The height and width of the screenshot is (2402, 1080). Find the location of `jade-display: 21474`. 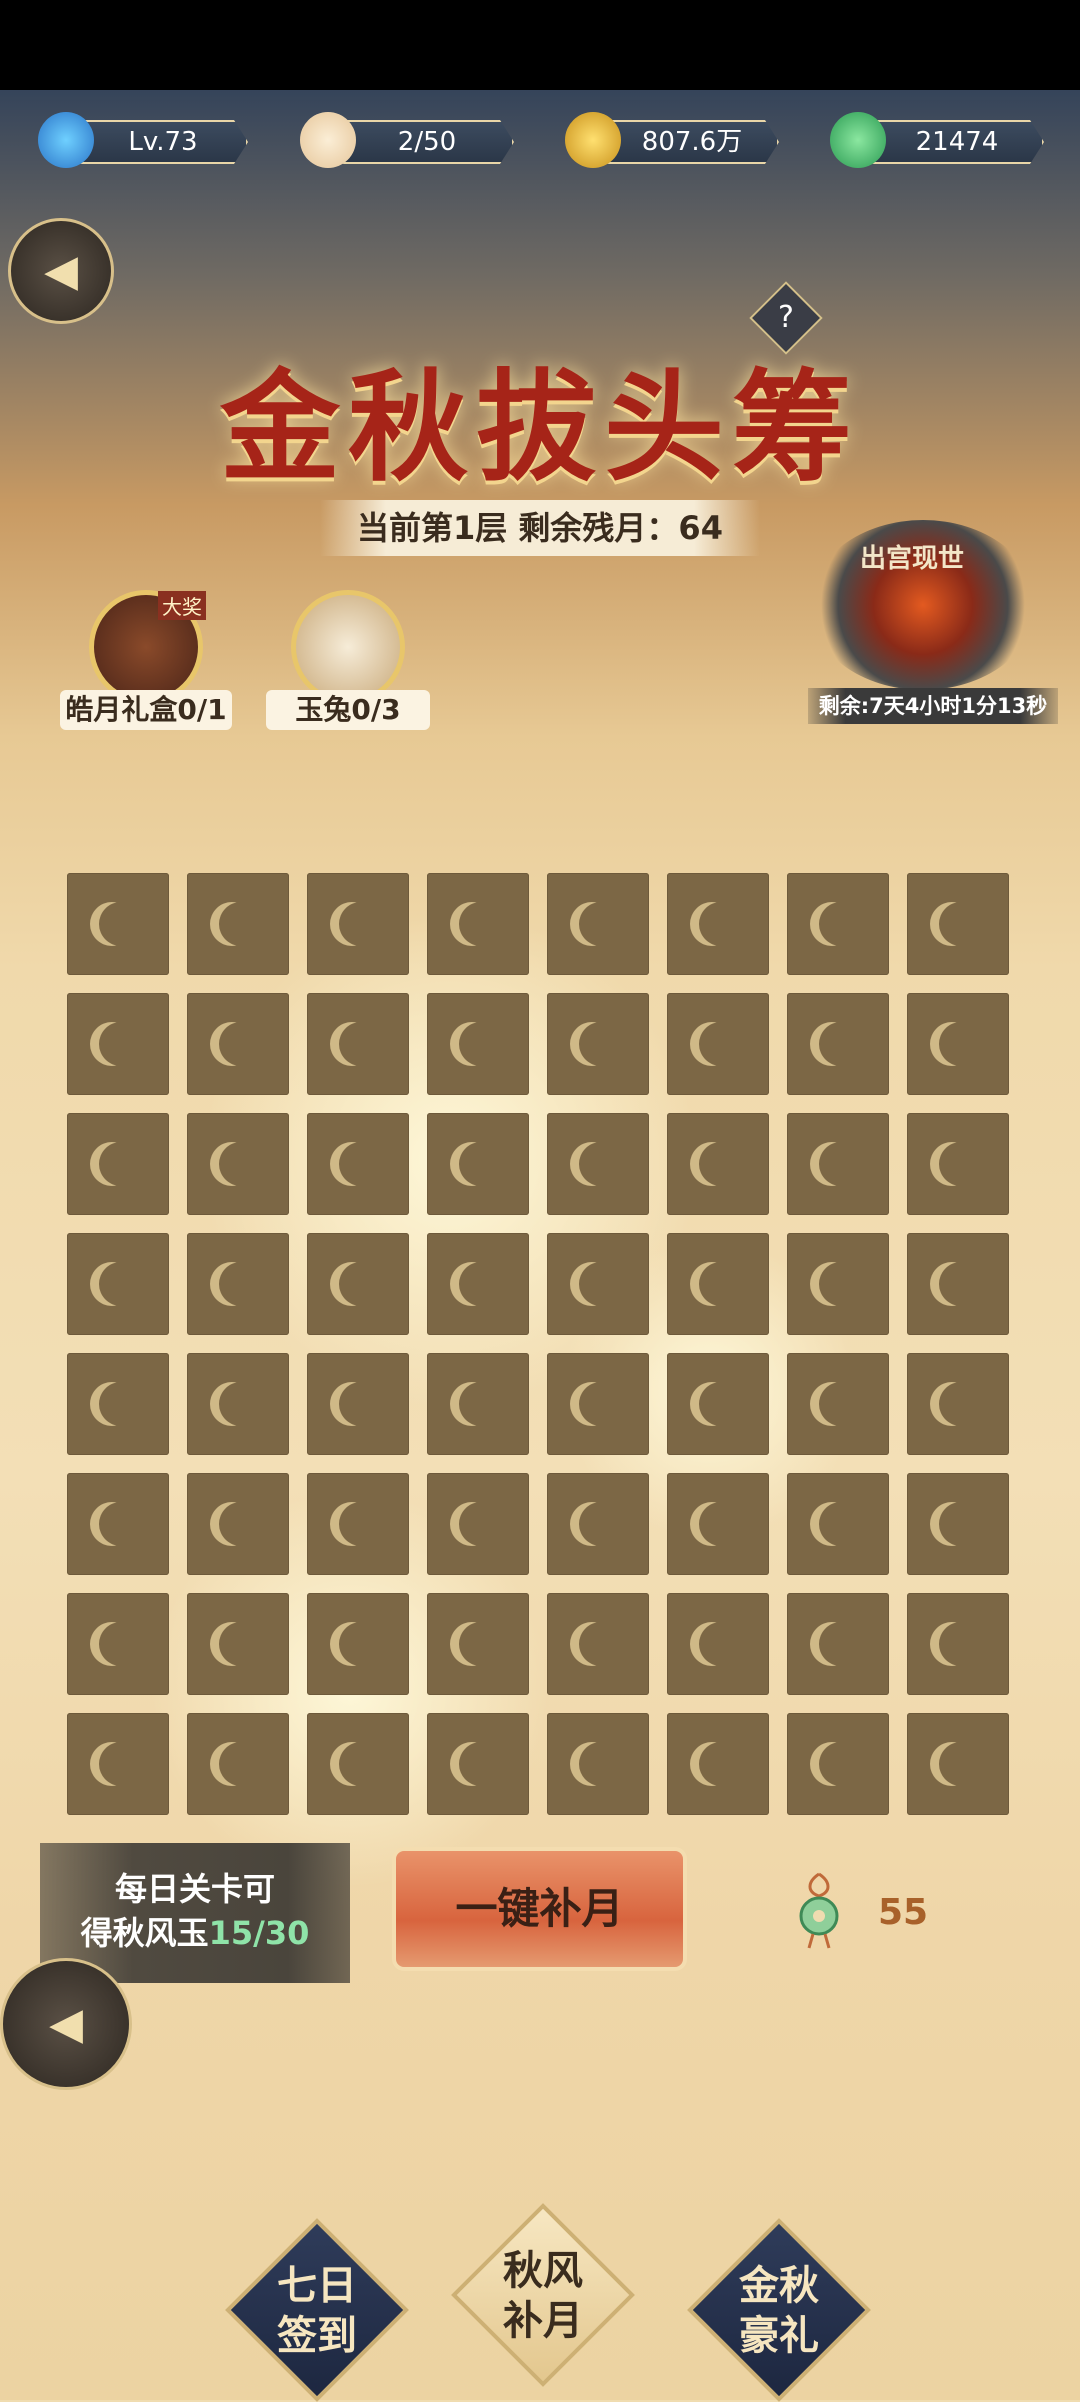

jade-display: 21474 is located at coordinates (937, 140).